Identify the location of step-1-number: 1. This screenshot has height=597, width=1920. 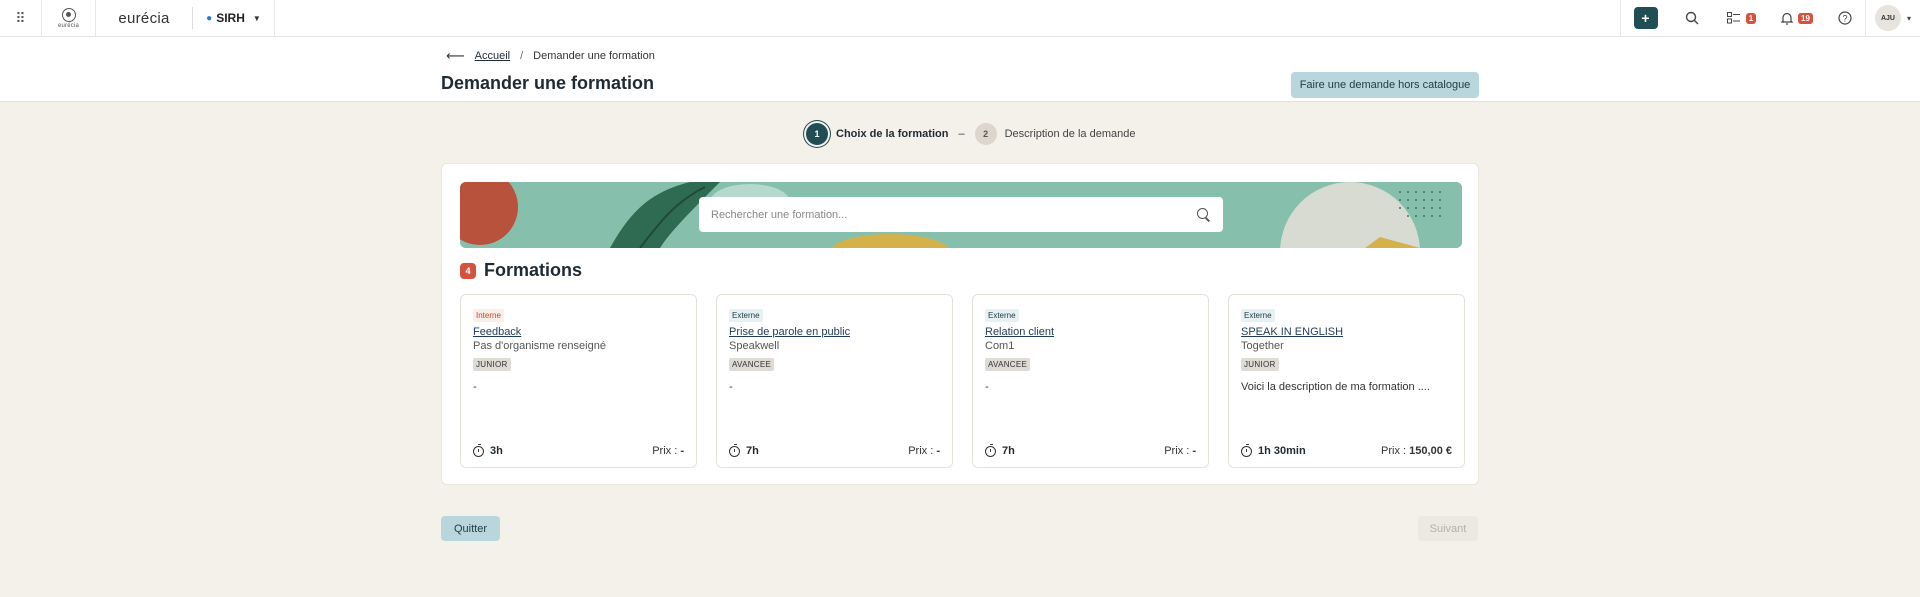
(817, 134).